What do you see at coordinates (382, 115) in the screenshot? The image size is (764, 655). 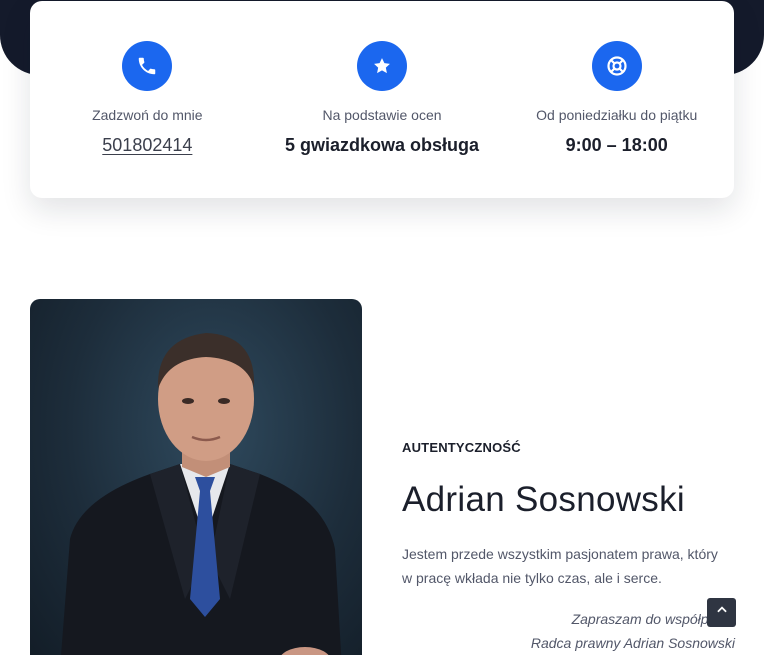 I see `rating-label: Na podstawie ocen` at bounding box center [382, 115].